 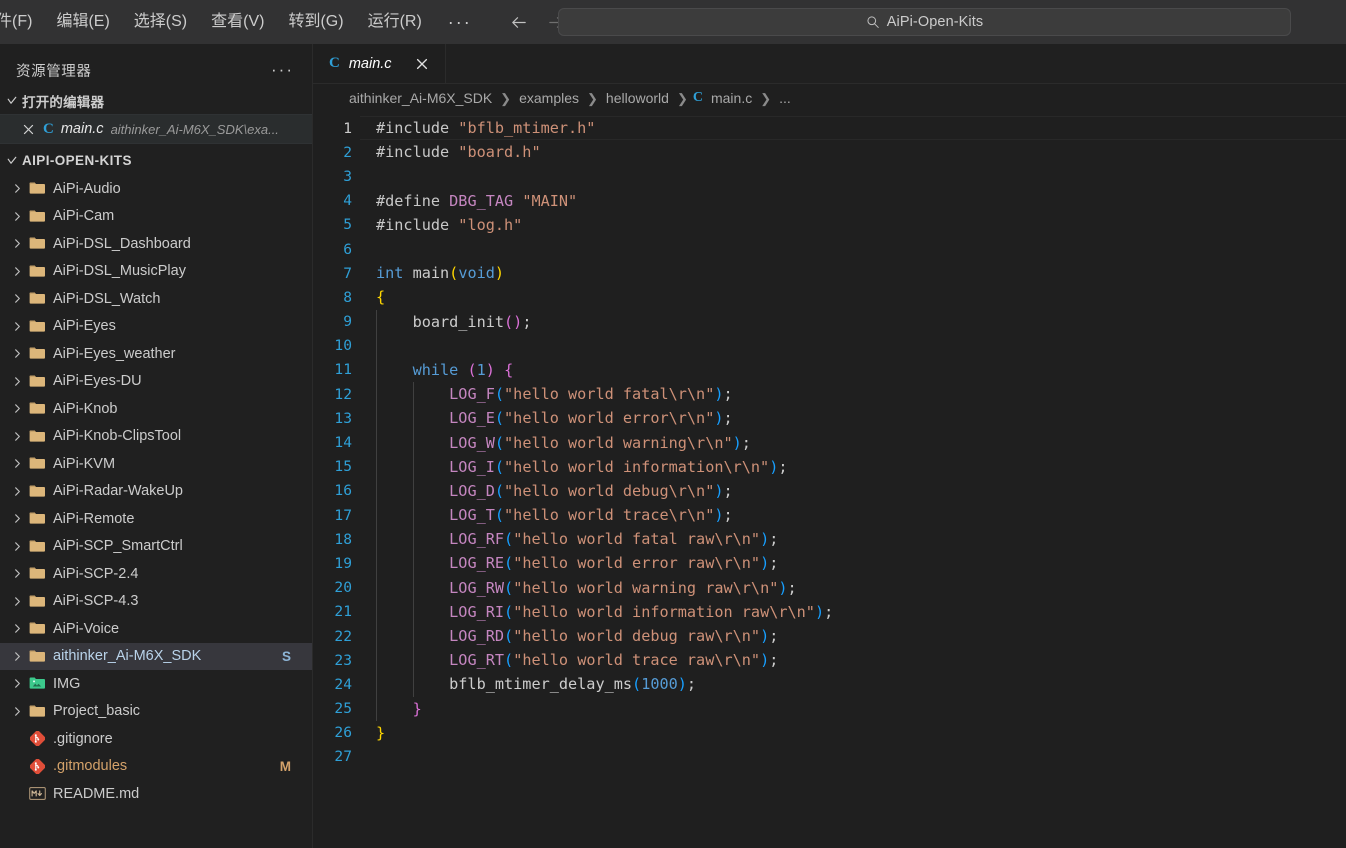 What do you see at coordinates (829, 539) in the screenshot?
I see `code-line: 18 LOG_RF("hello world fatal raw\r\n");` at bounding box center [829, 539].